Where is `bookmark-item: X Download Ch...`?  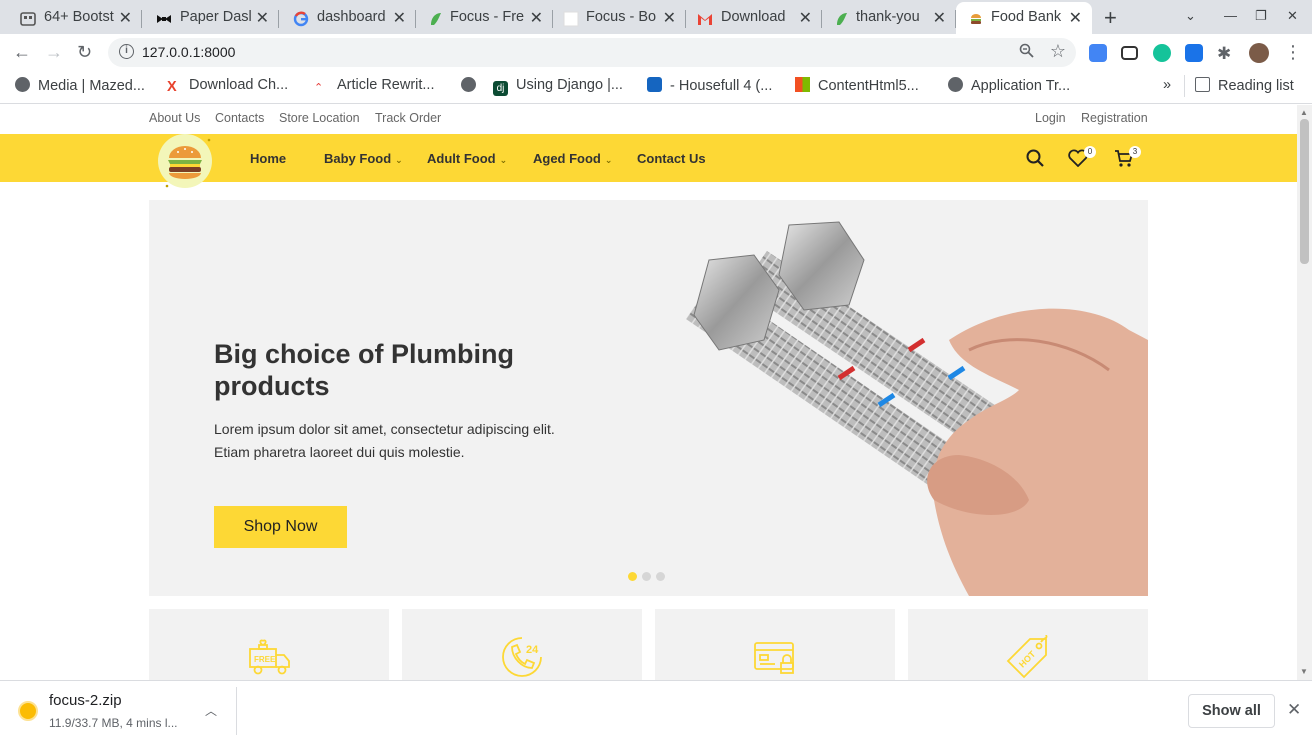
bookmark-item: X Download Ch... is located at coordinates (228, 86).